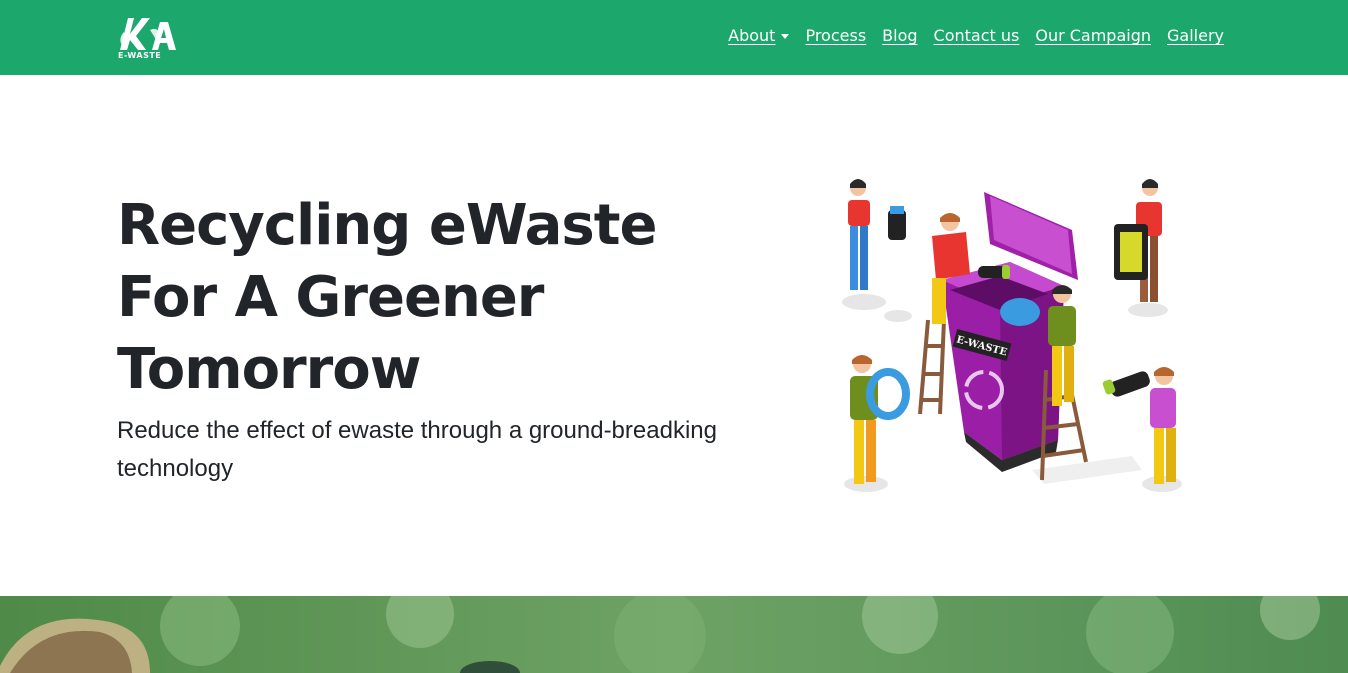  What do you see at coordinates (785, 36) in the screenshot?
I see `dropdown-caret-icon` at bounding box center [785, 36].